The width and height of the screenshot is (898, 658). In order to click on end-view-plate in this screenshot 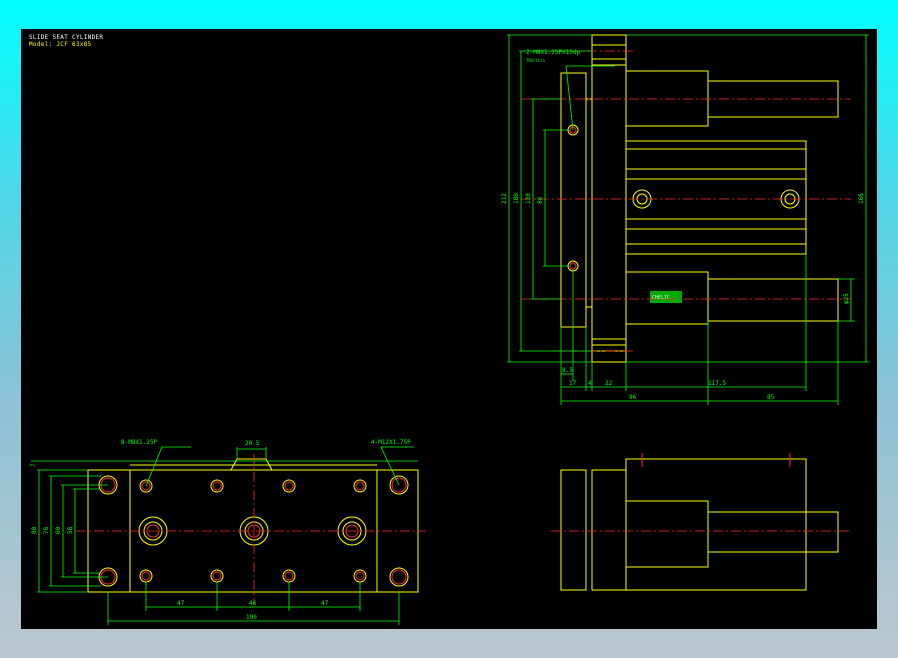, I will do `click(573, 530)`.